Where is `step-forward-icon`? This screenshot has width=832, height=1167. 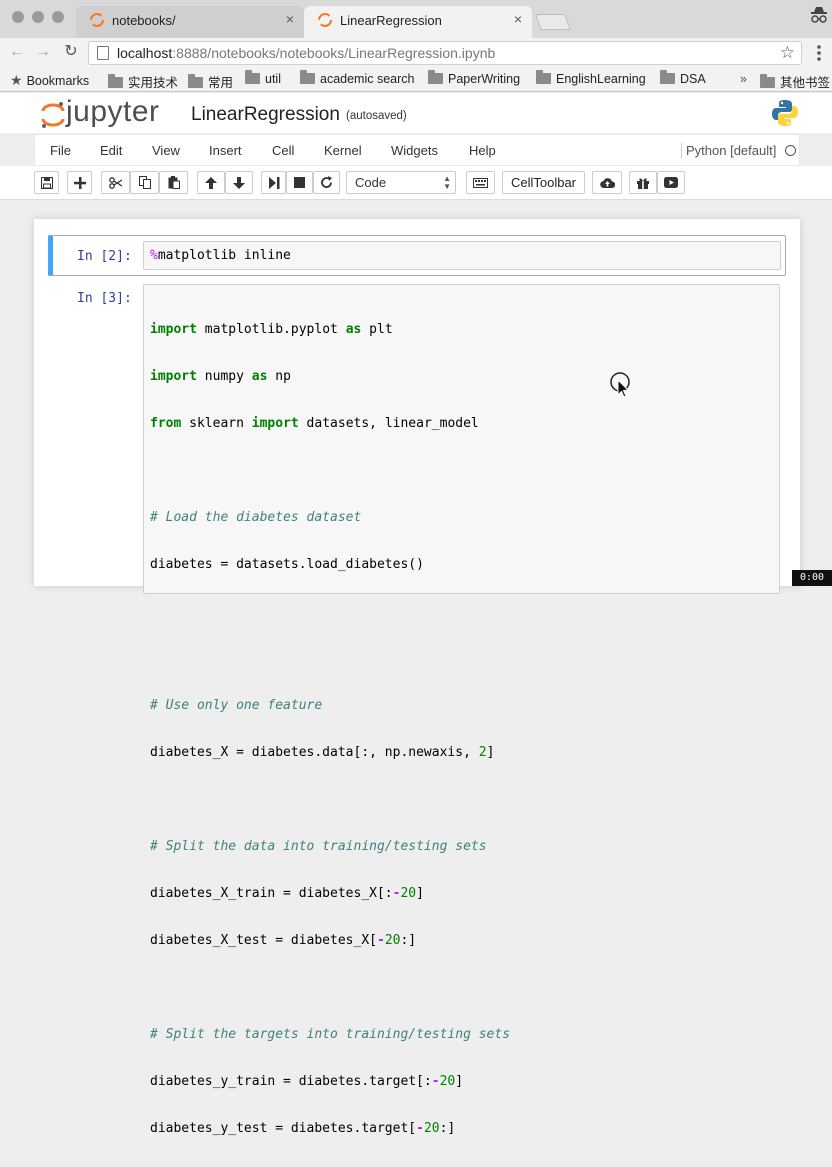 step-forward-icon is located at coordinates (273, 182).